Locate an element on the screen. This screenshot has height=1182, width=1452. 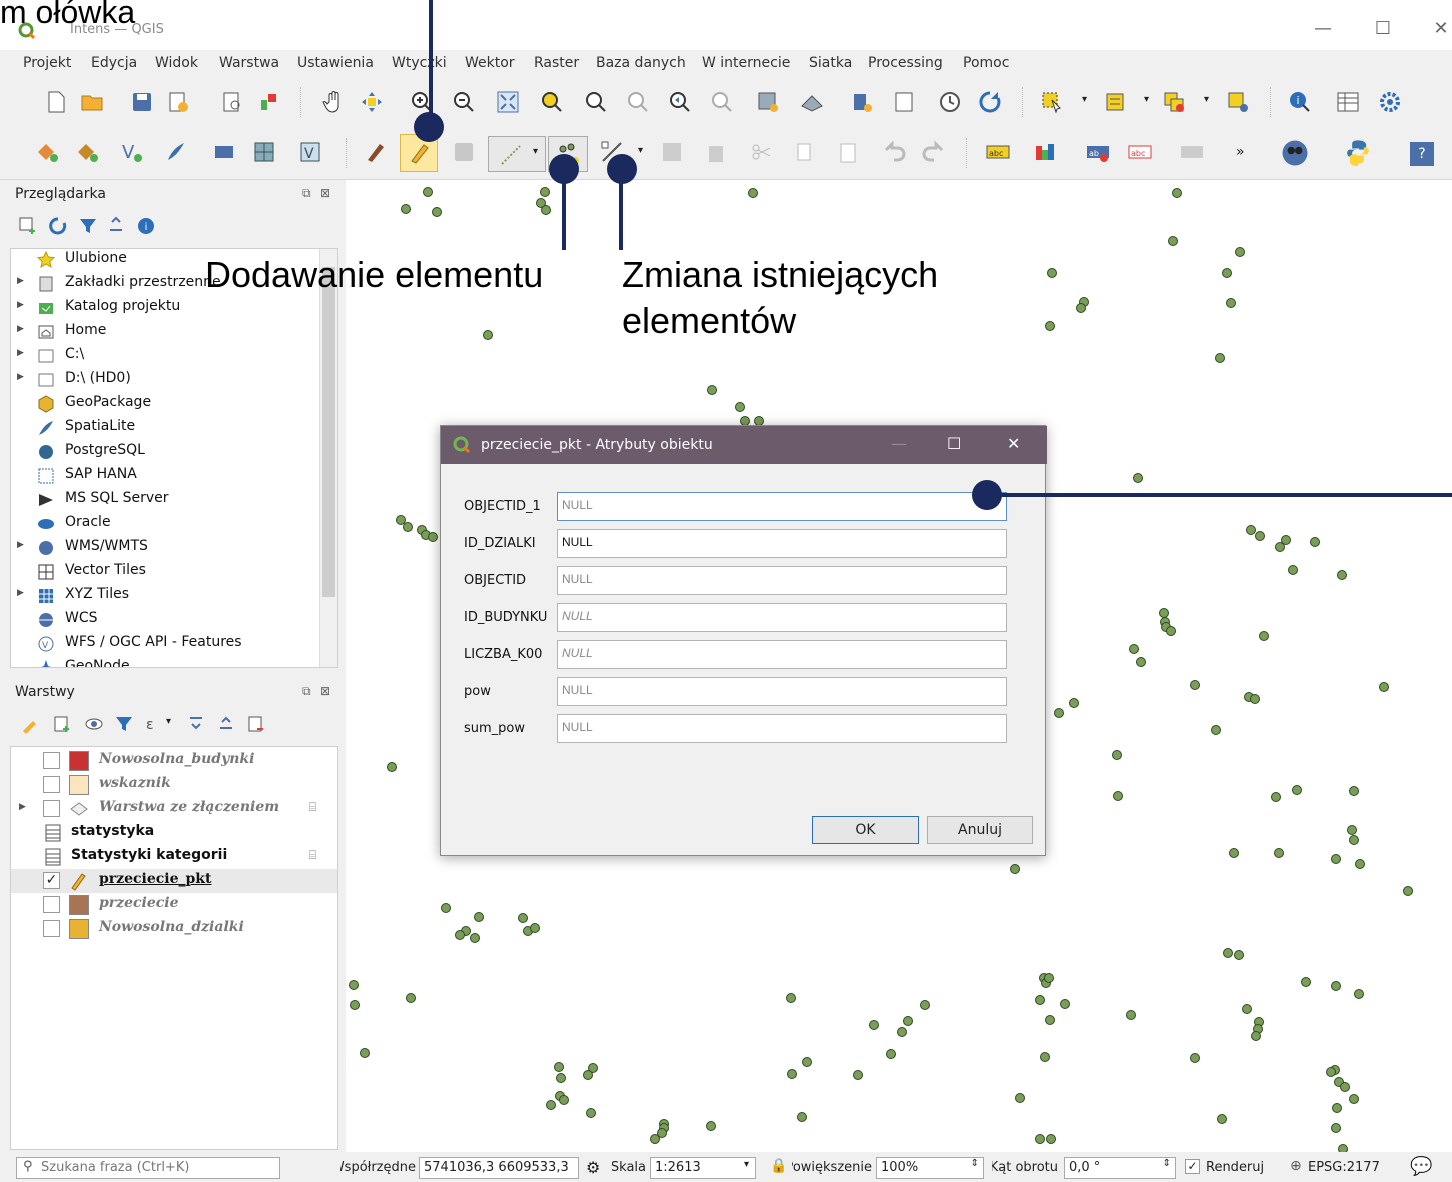
manage-visibility-icon is located at coordinates (94, 724).